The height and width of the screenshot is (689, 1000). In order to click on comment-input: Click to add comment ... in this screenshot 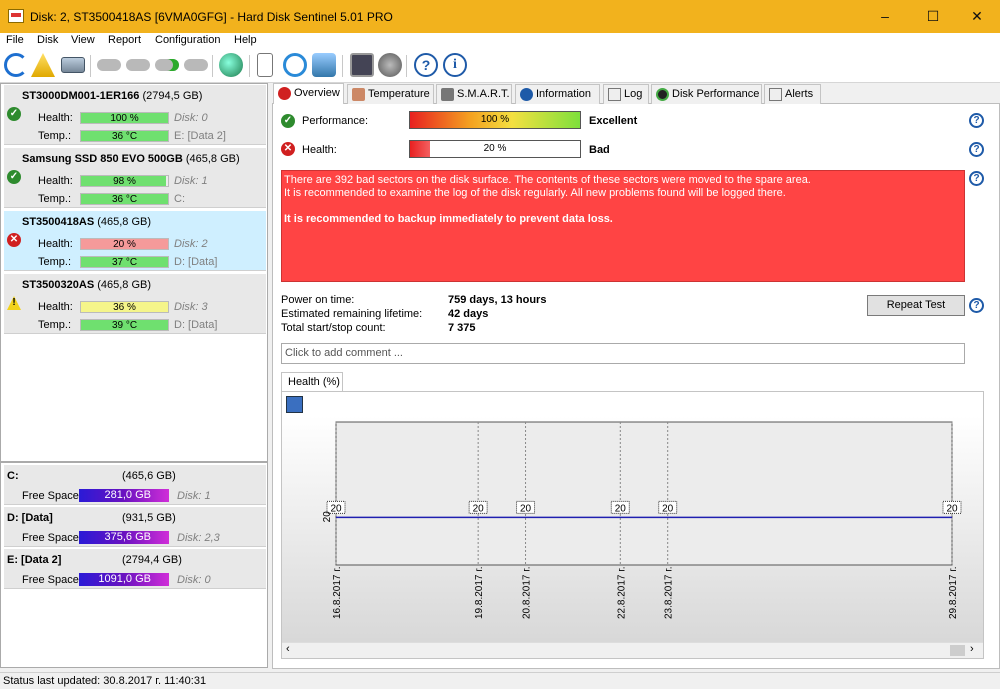, I will do `click(623, 353)`.